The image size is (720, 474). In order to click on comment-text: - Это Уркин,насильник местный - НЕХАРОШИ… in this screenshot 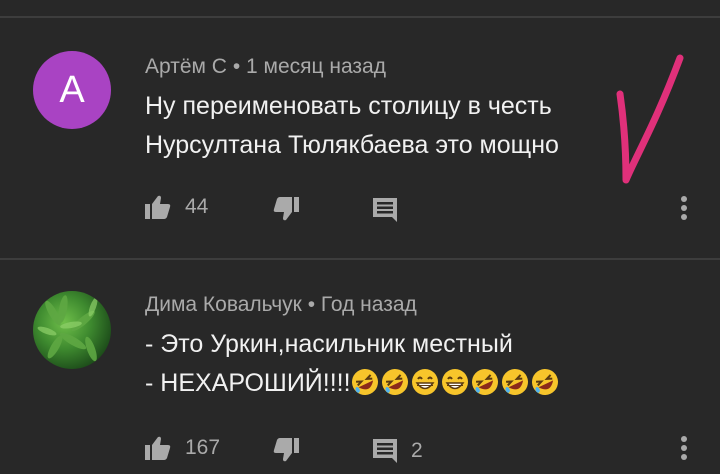, I will do `click(353, 364)`.